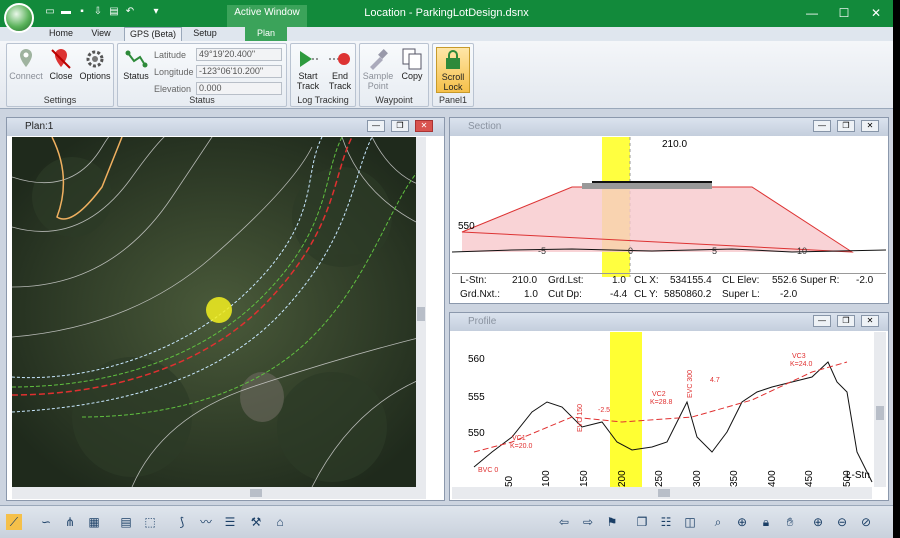  I want to click on x-tick-label: 450, so click(809, 478).